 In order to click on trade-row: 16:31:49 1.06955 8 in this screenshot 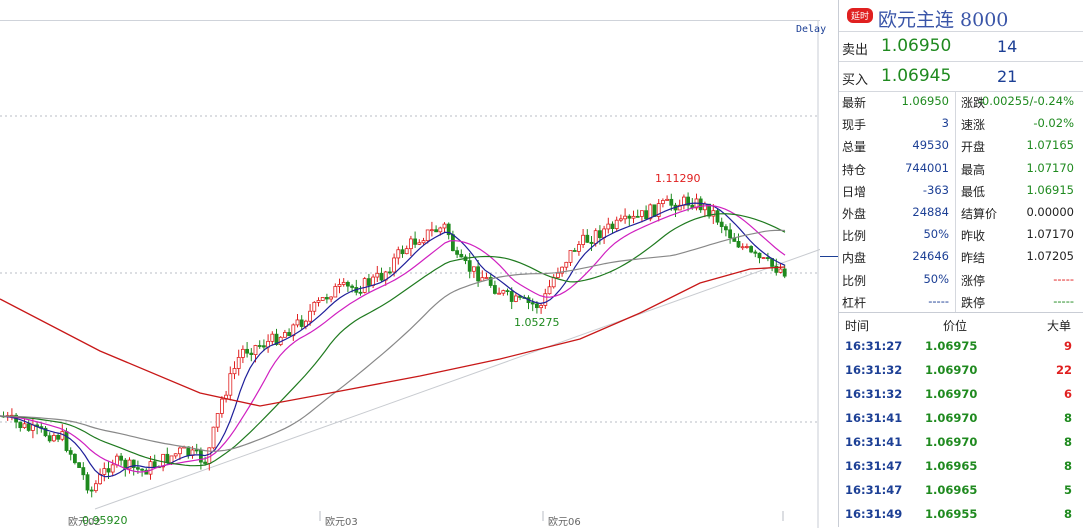, I will do `click(961, 515)`.